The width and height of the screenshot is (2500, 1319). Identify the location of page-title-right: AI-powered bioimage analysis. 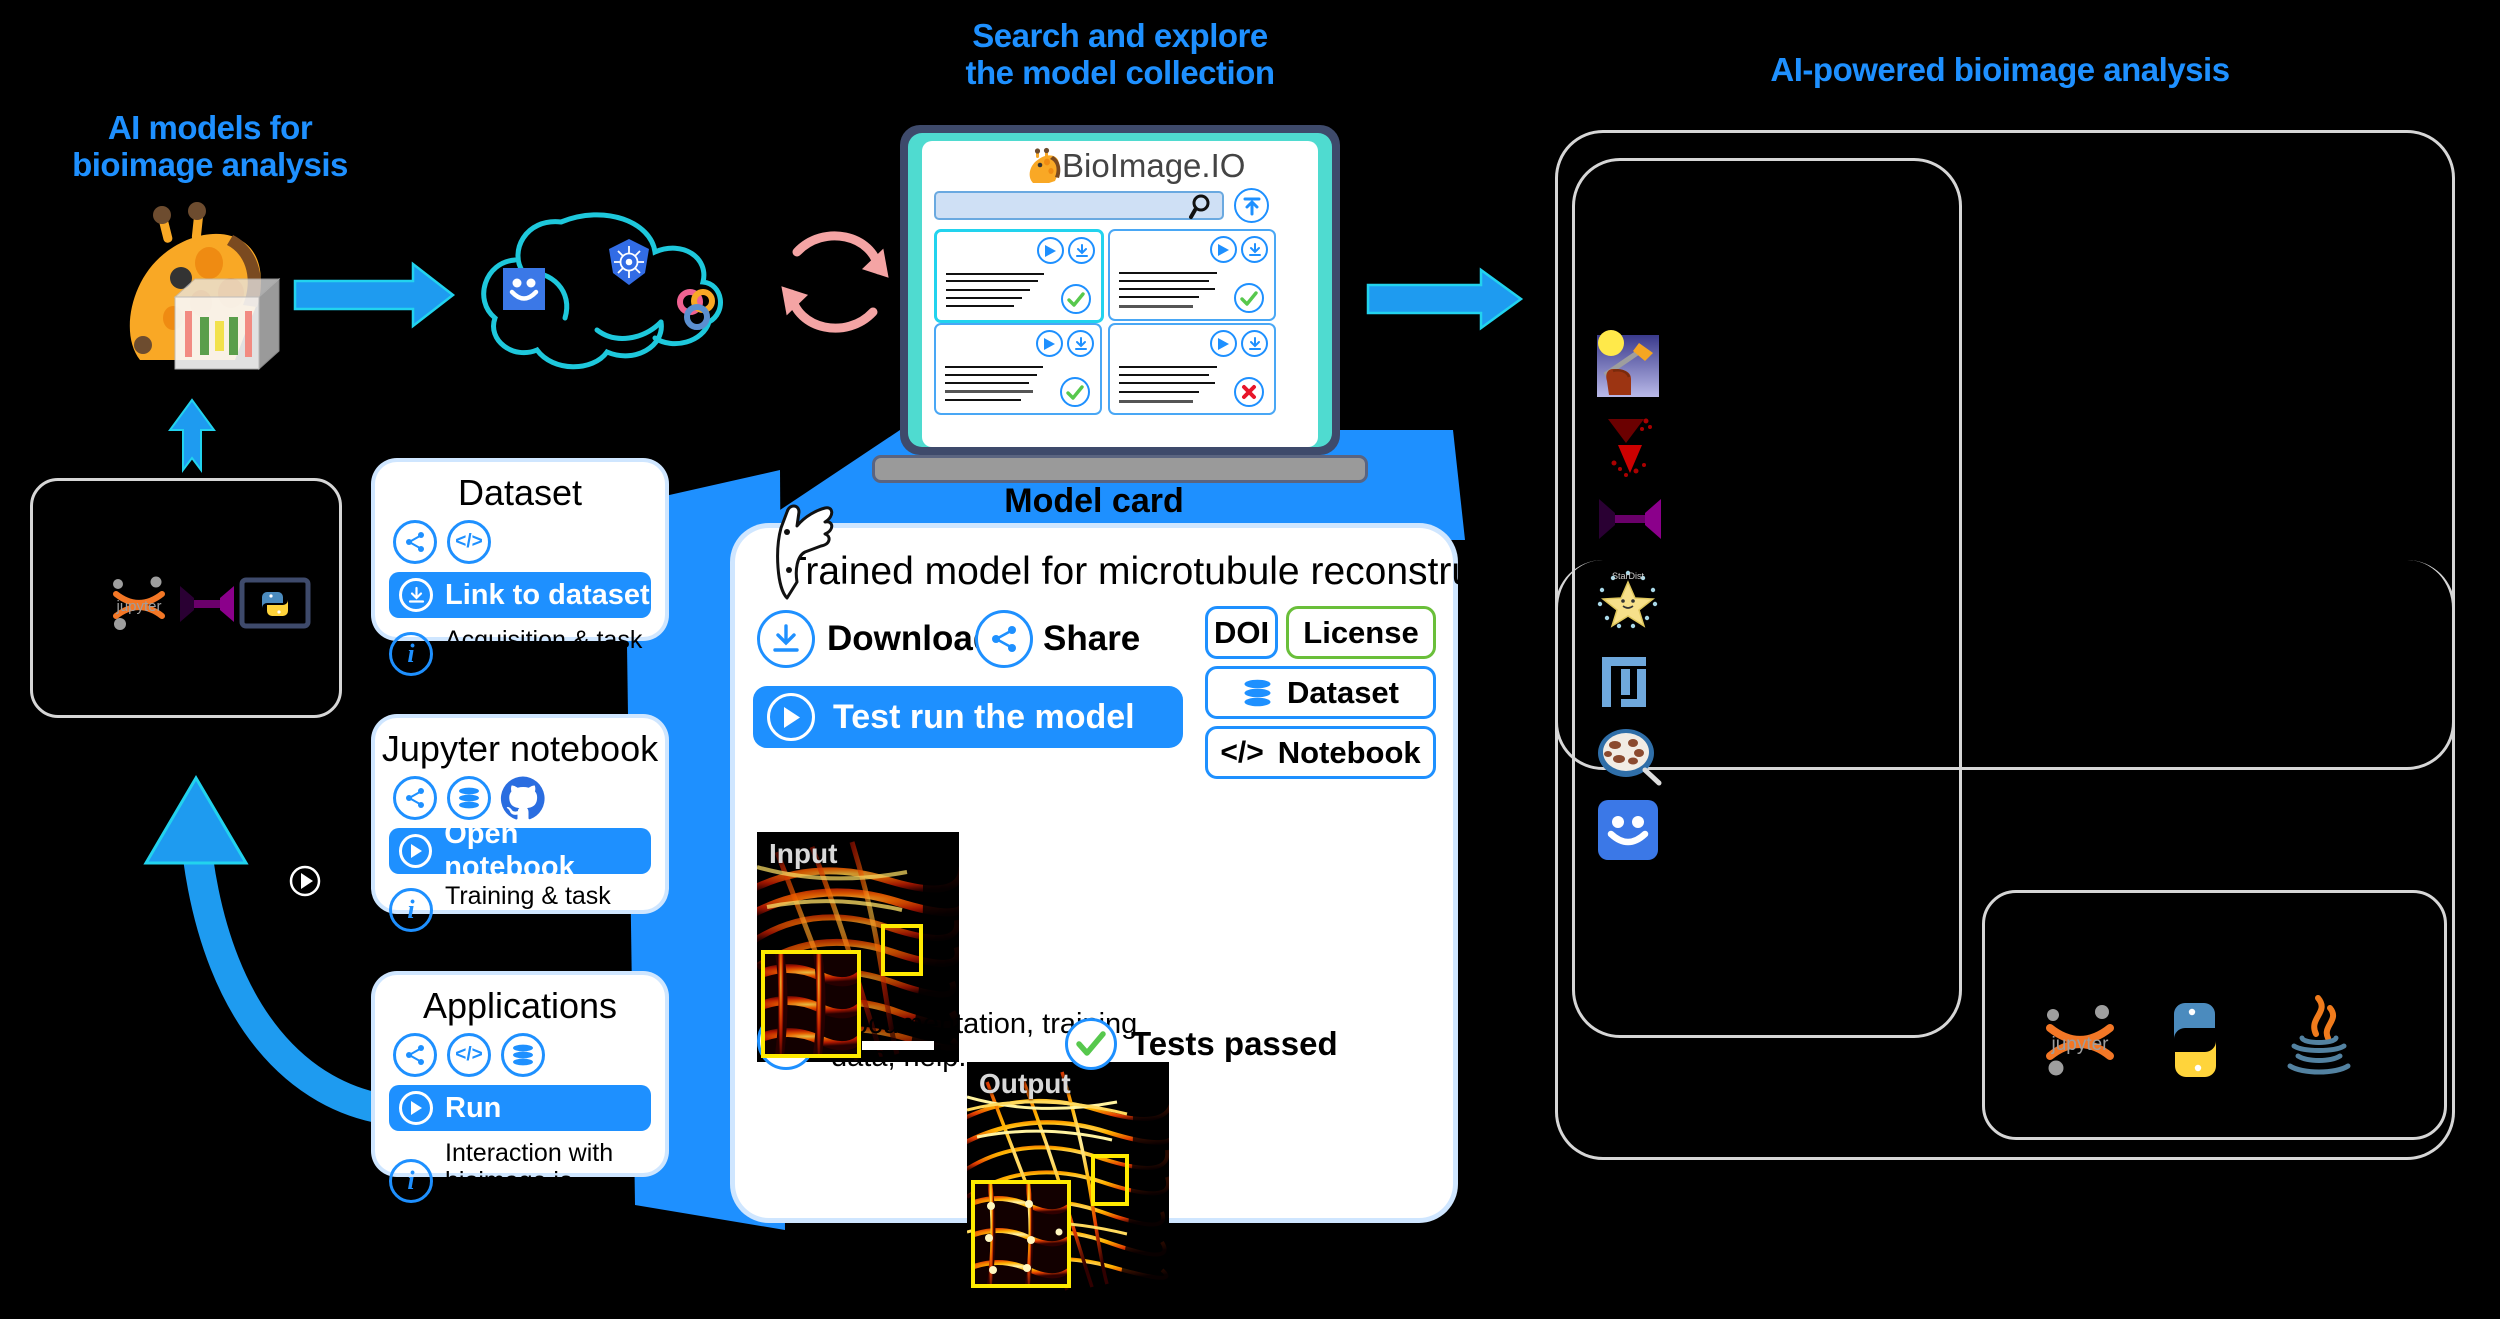
(2000, 70).